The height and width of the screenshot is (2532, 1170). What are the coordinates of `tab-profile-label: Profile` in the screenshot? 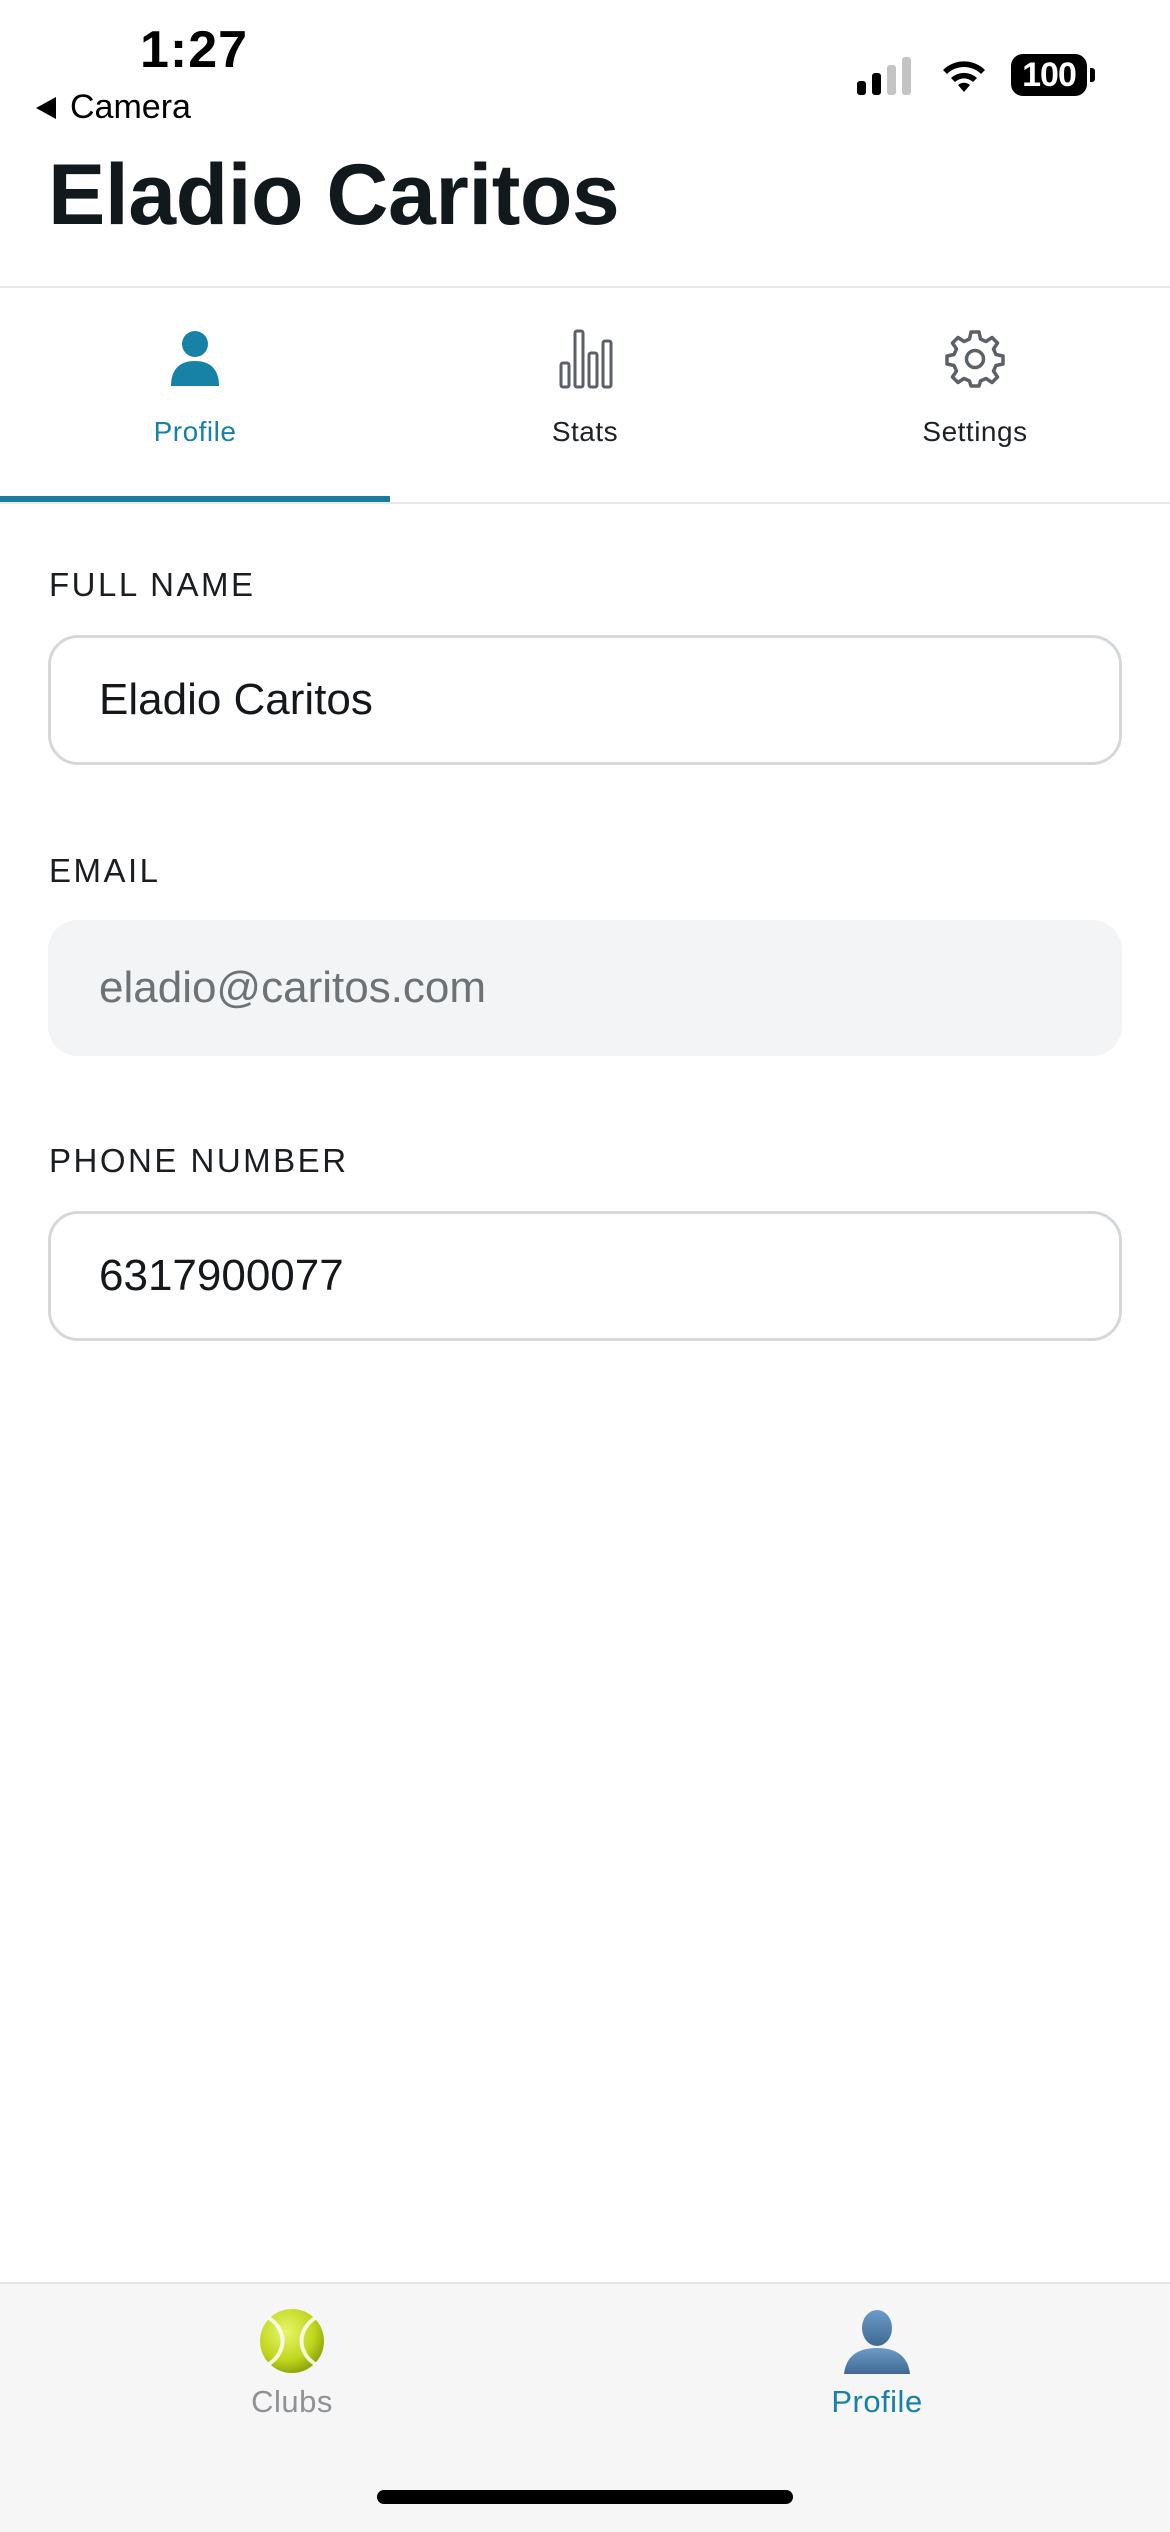 It's located at (195, 431).